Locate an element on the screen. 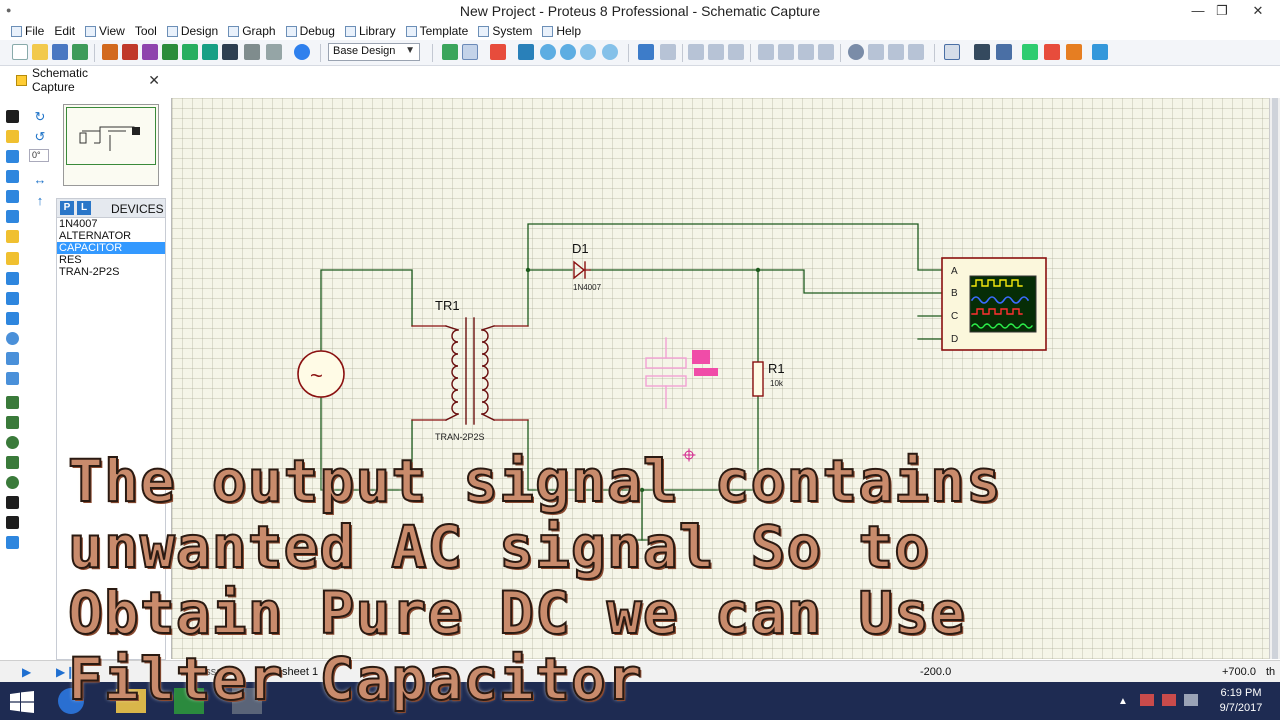 Image resolution: width=1280 pixels, height=720 pixels. bill-of-materials-icon is located at coordinates (1100, 52).